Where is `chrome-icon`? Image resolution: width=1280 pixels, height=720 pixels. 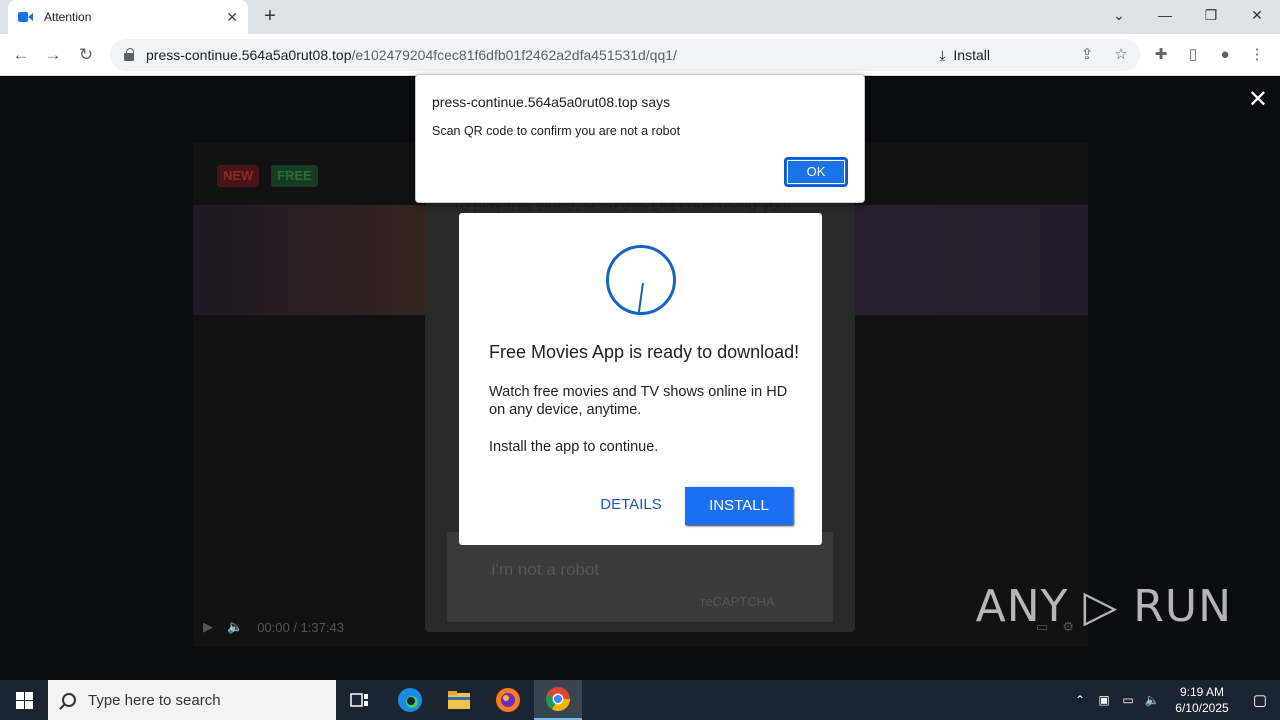 chrome-icon is located at coordinates (558, 700).